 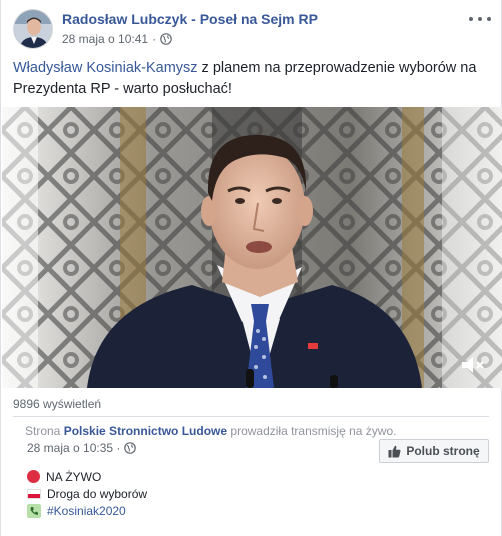 What do you see at coordinates (251, 416) in the screenshot?
I see `shared-divider` at bounding box center [251, 416].